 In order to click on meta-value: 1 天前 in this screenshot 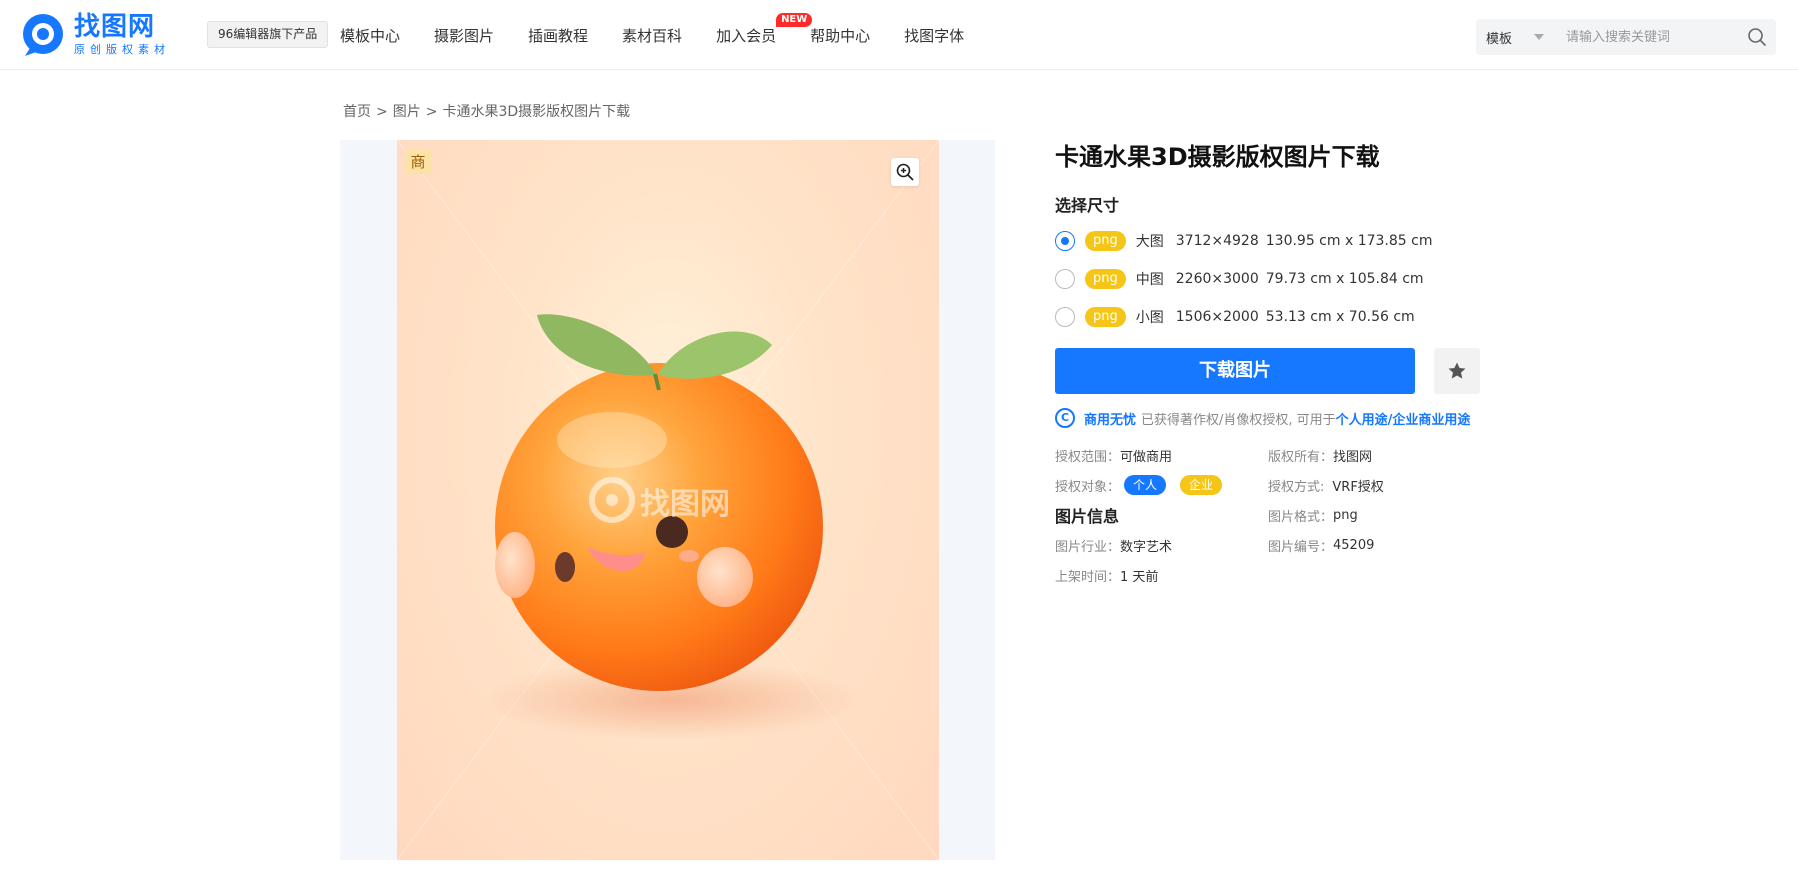, I will do `click(1139, 577)`.